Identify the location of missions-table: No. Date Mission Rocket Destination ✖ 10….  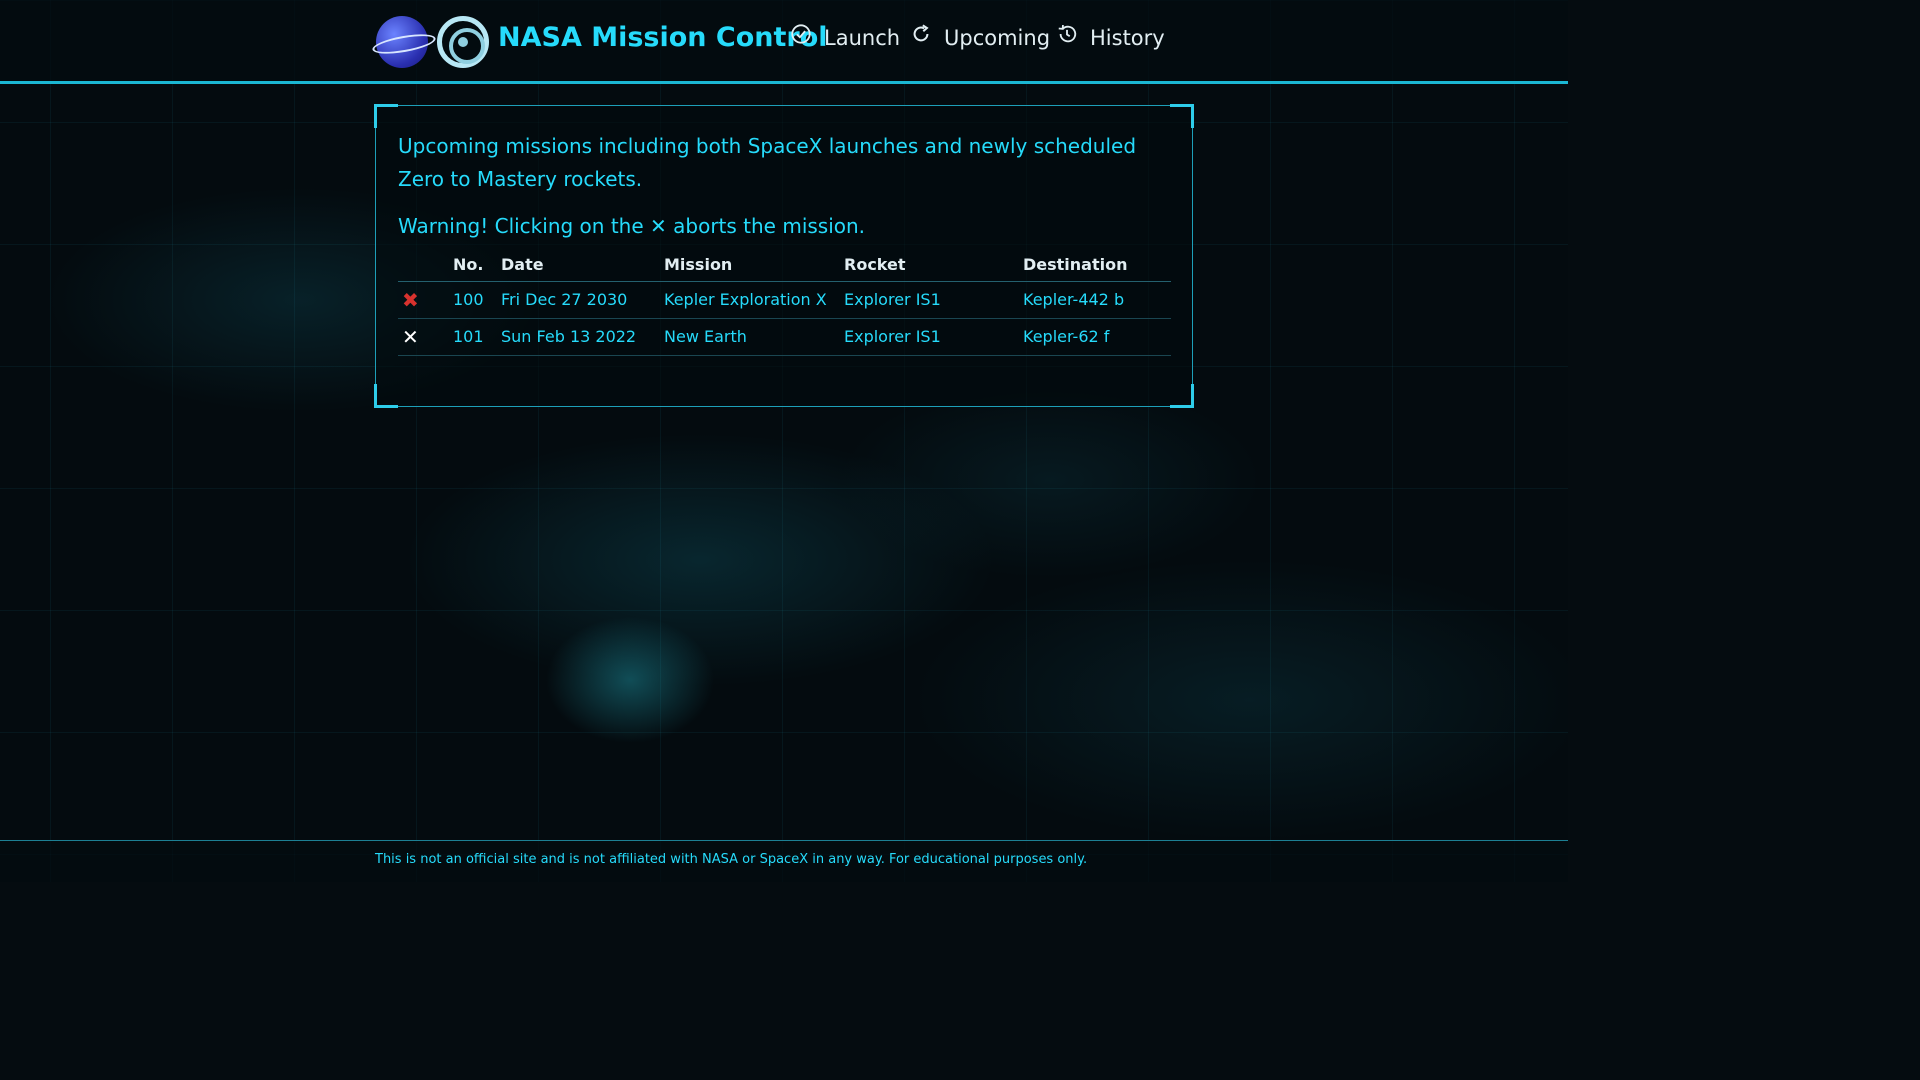
(784, 301).